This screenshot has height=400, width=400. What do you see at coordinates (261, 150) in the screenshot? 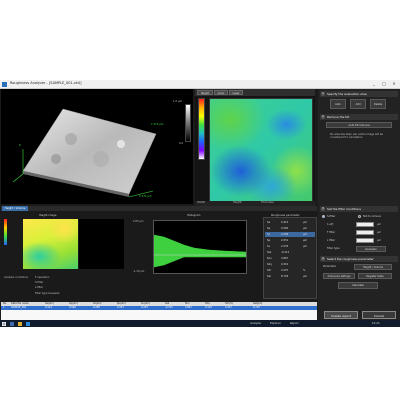
I see `height-map-image` at bounding box center [261, 150].